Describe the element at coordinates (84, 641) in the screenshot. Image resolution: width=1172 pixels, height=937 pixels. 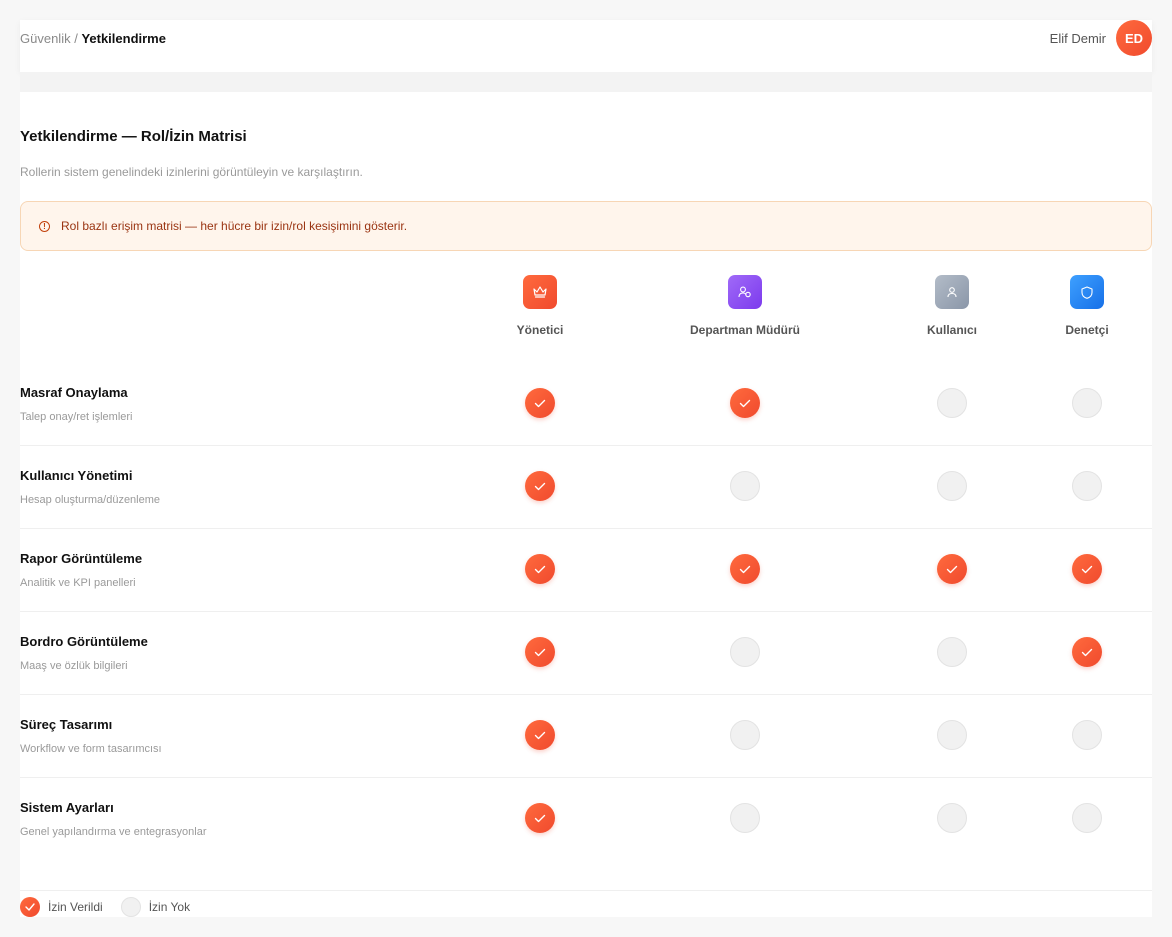
I see `permission-name: Bordro Görüntüleme` at that location.